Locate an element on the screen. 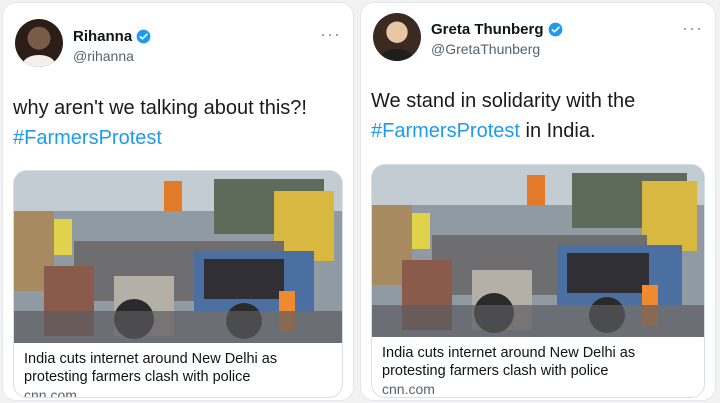 The height and width of the screenshot is (403, 720). author-handle: @rihanna is located at coordinates (103, 56).